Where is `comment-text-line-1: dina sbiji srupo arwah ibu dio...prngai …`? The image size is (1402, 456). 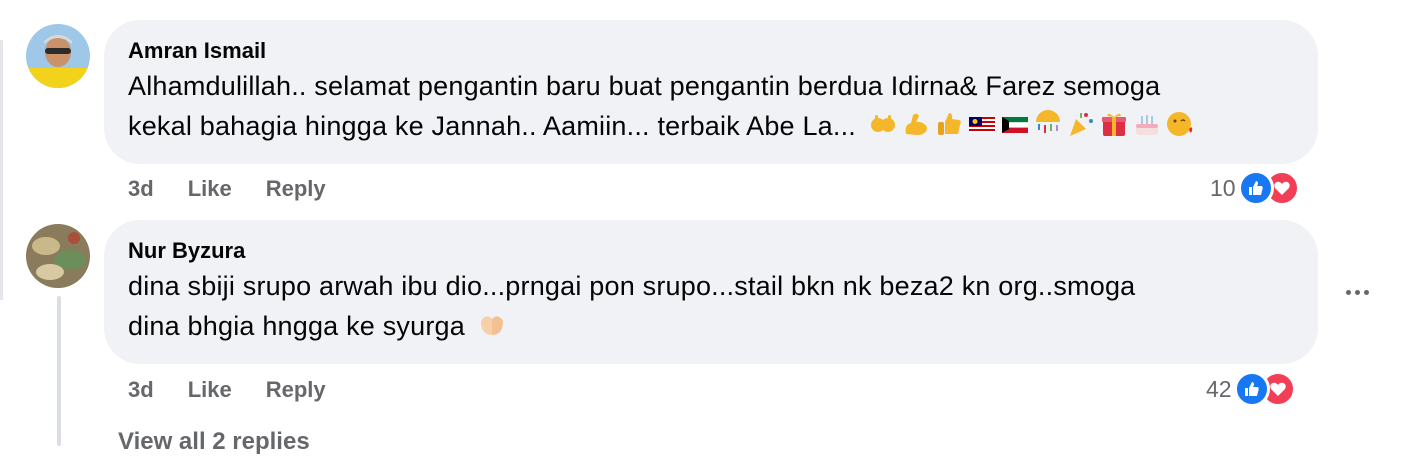 comment-text-line-1: dina sbiji srupo arwah ibu dio...prngai … is located at coordinates (632, 286).